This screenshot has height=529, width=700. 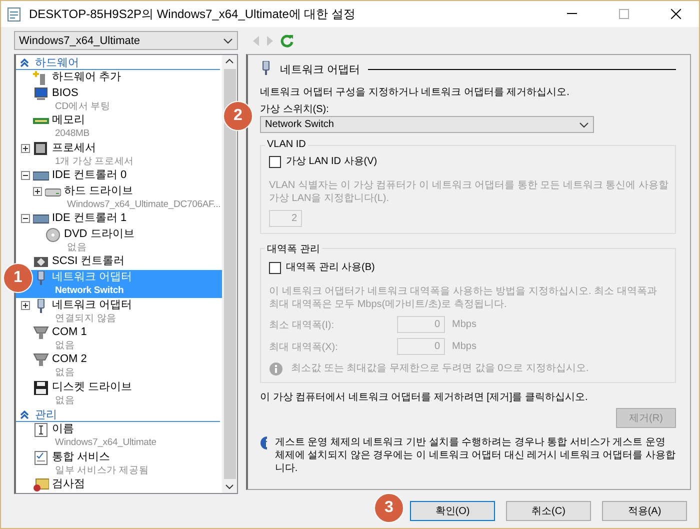 I want to click on item-detail: 연결되지 않음, so click(x=86, y=318).